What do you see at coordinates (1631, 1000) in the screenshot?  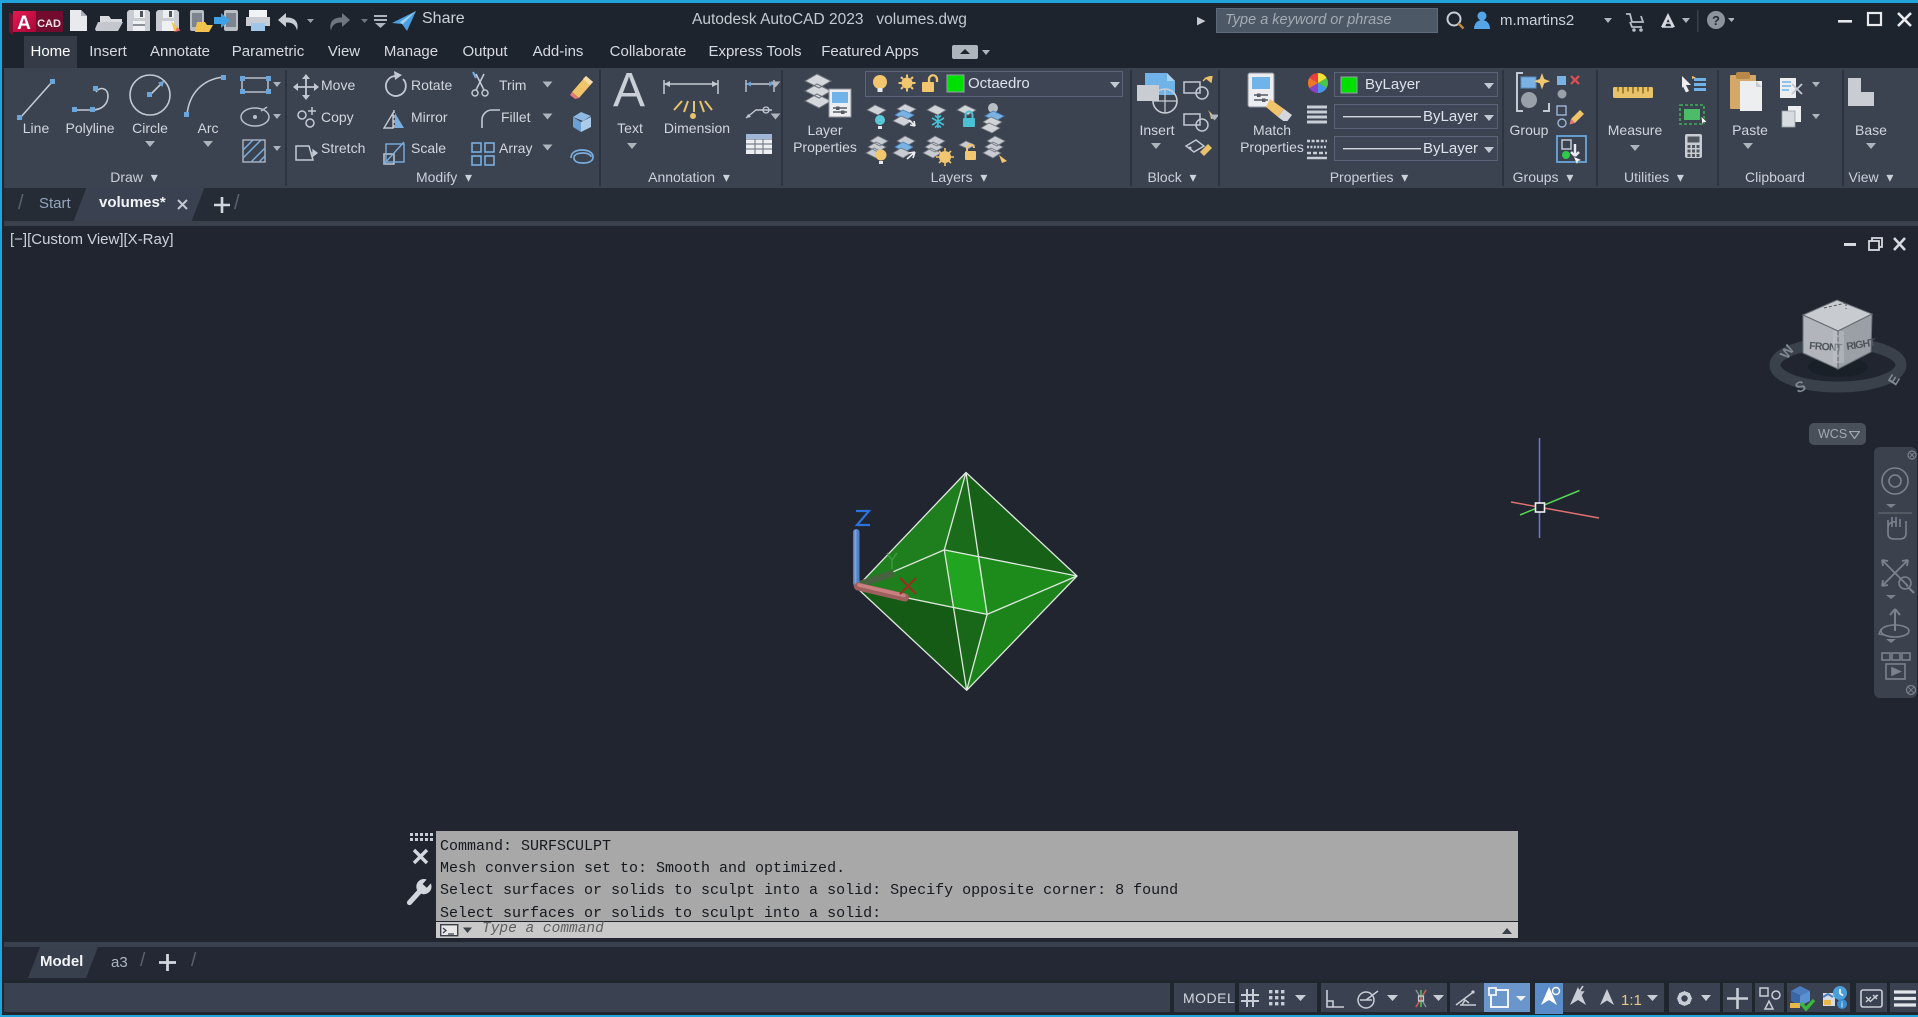 I see `svg-text: 1:1` at bounding box center [1631, 1000].